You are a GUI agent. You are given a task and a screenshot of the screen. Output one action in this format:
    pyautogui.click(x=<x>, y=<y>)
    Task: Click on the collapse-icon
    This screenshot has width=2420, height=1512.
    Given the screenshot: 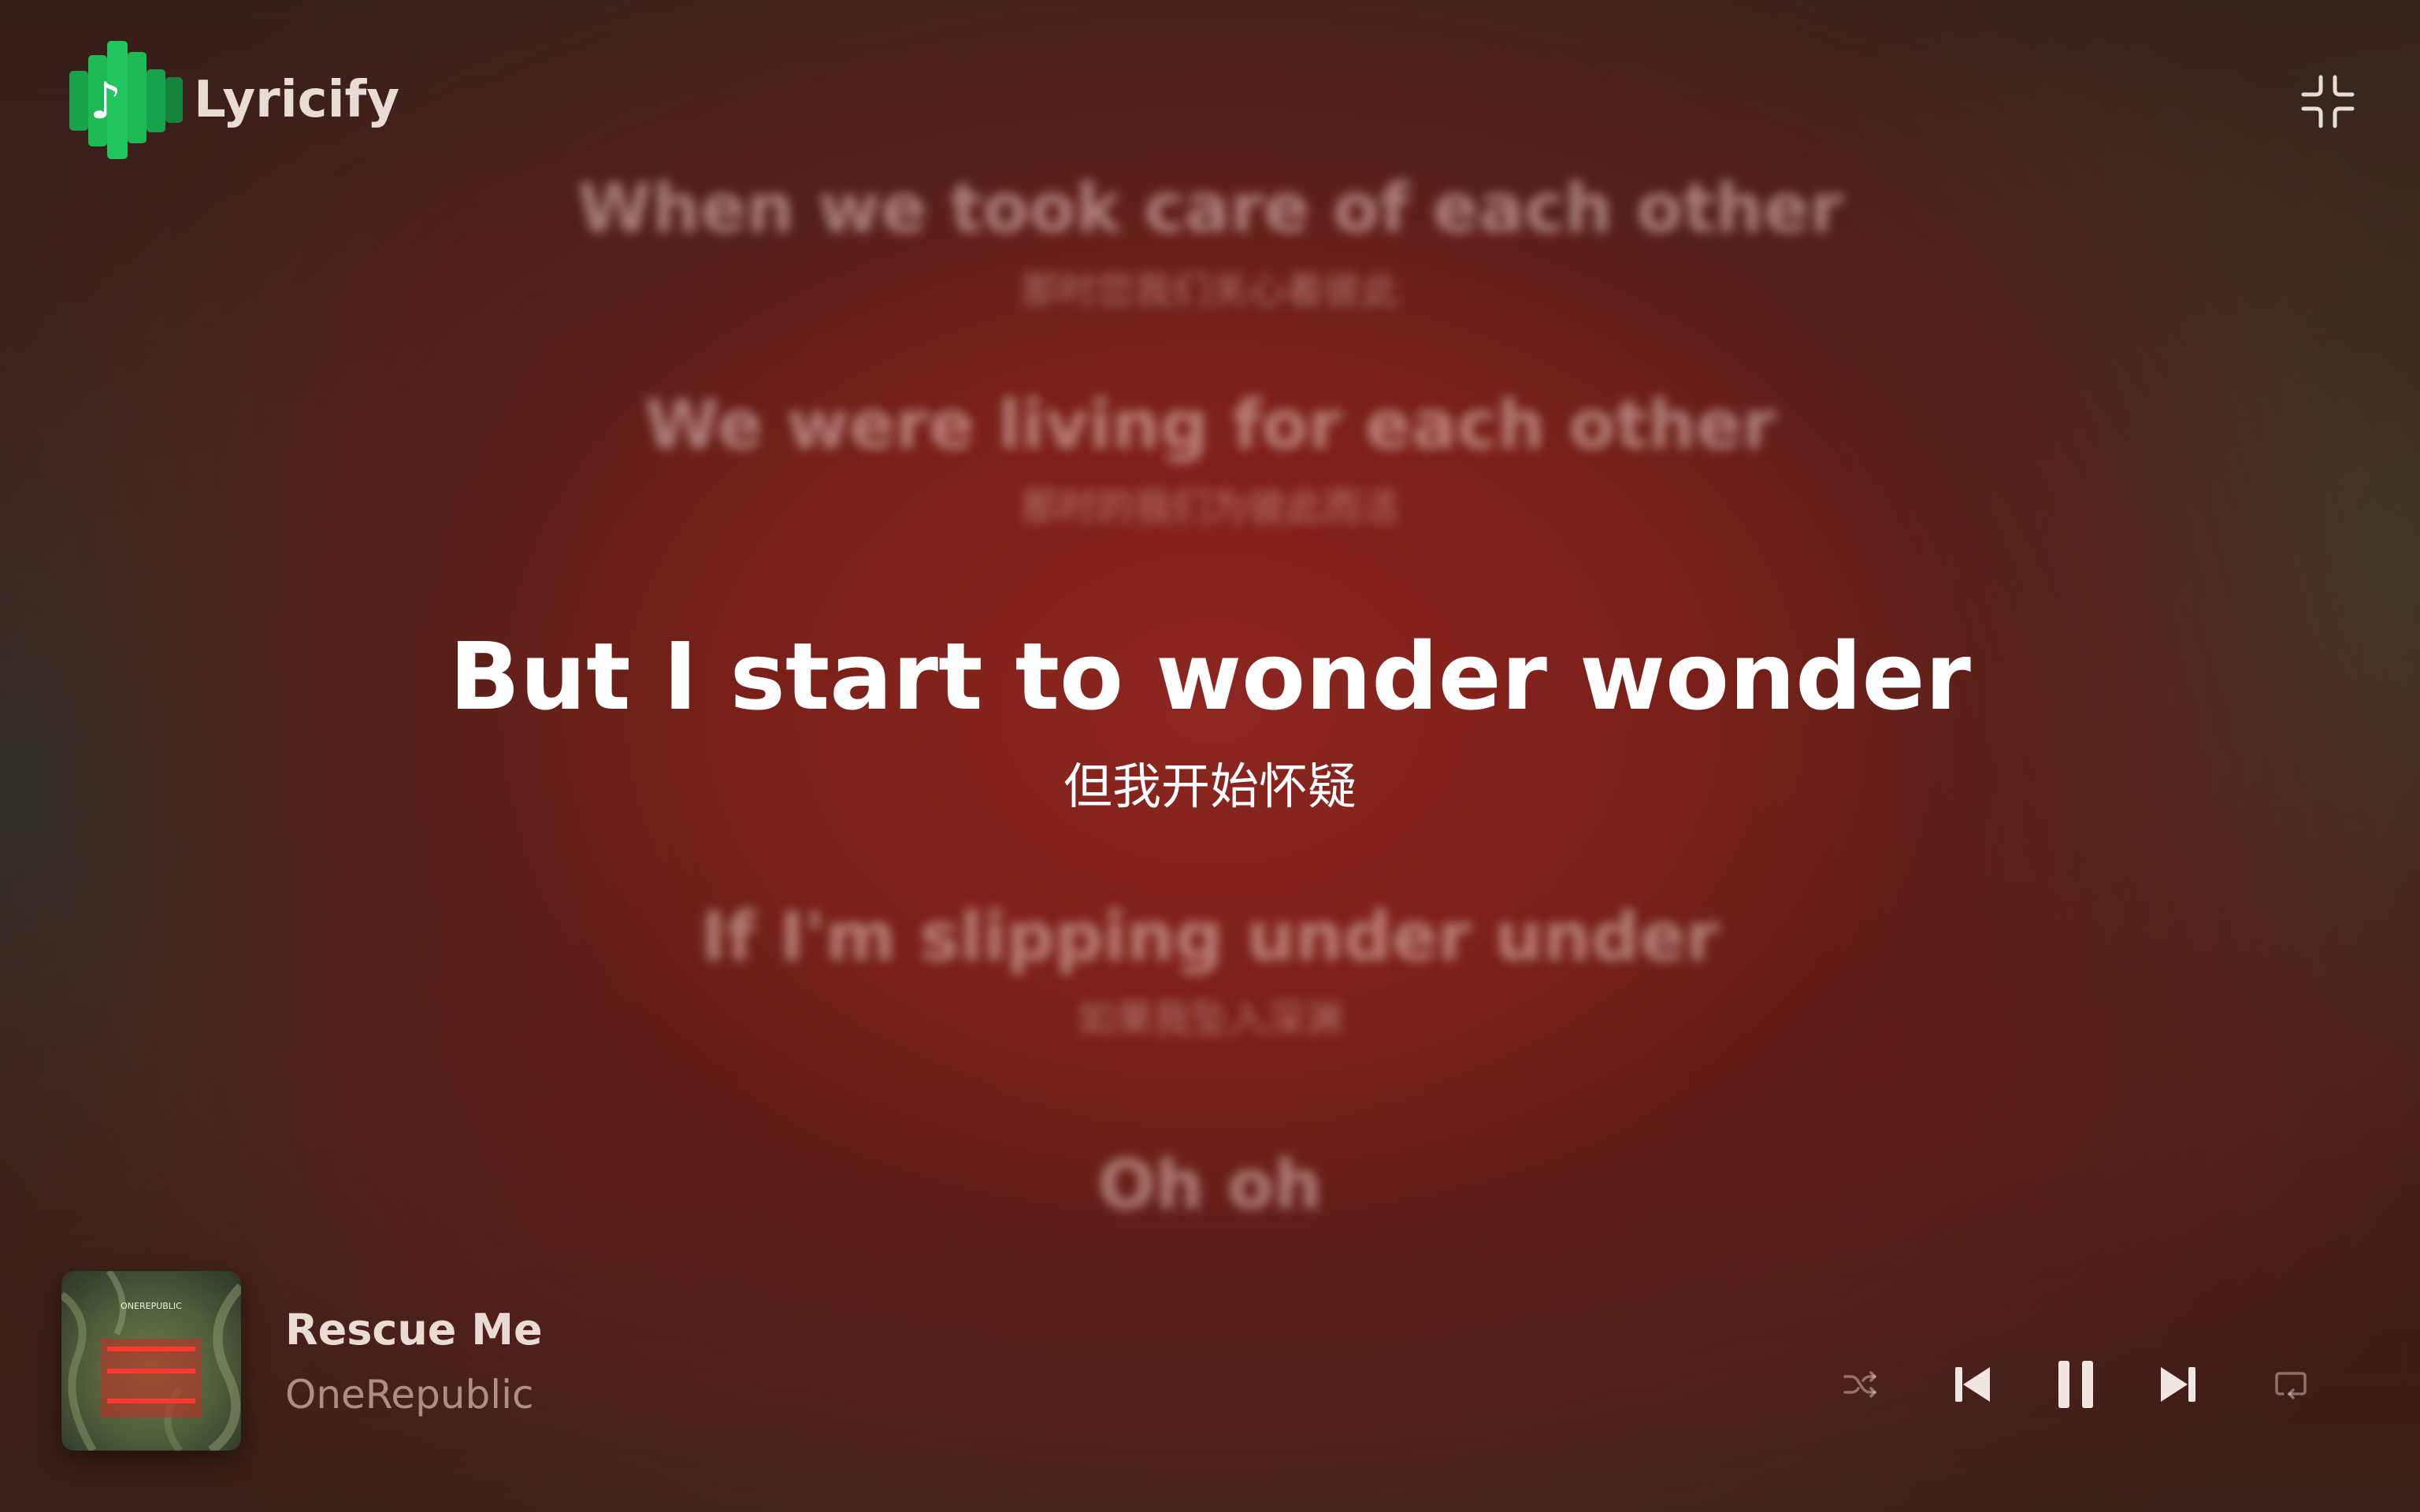 What is the action you would take?
    pyautogui.click(x=2328, y=101)
    